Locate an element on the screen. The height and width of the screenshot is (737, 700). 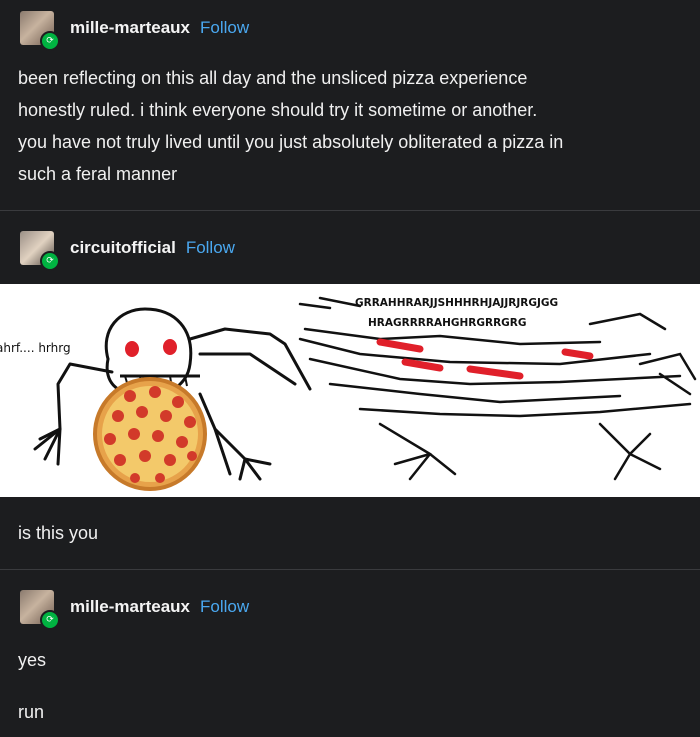
post1-header: ⟳ mille-marteaux Follow is located at coordinates (134, 29).